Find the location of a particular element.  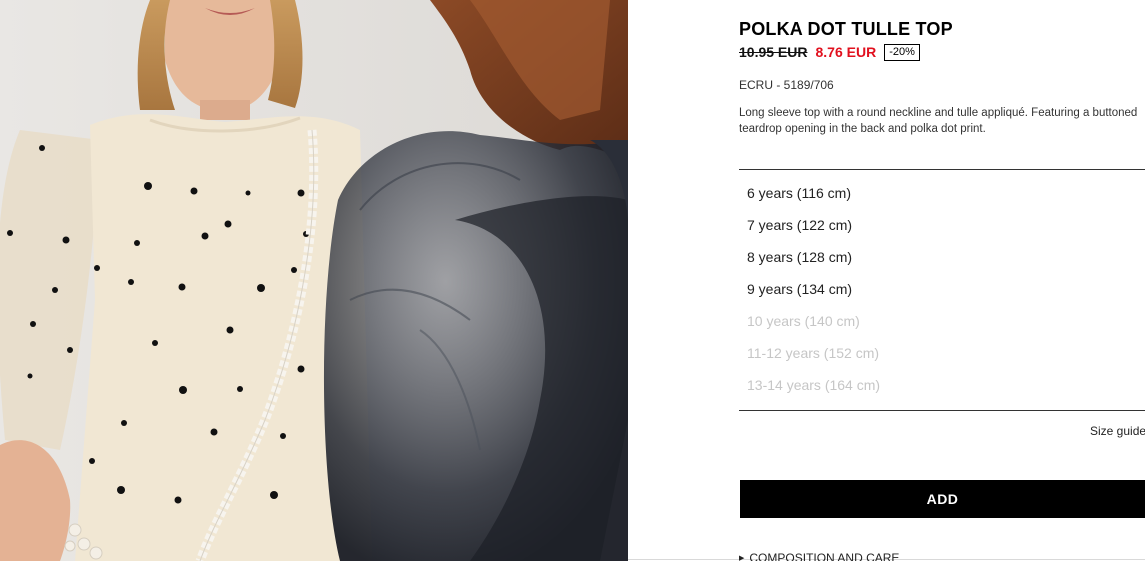

color-and-reference: ECRU - 5189/706 is located at coordinates (786, 85).